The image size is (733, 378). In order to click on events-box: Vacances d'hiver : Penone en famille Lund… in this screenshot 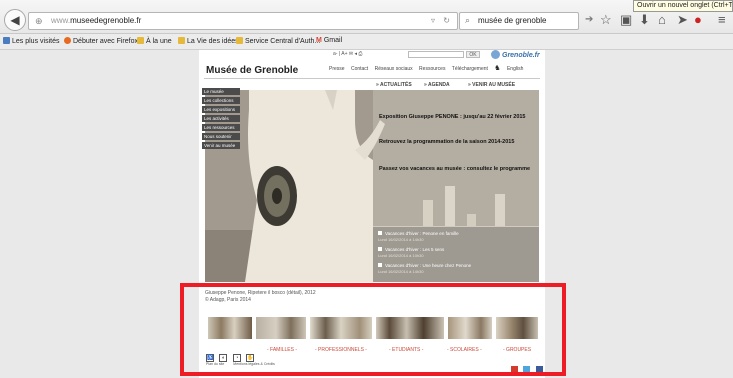, I will do `click(456, 254)`.